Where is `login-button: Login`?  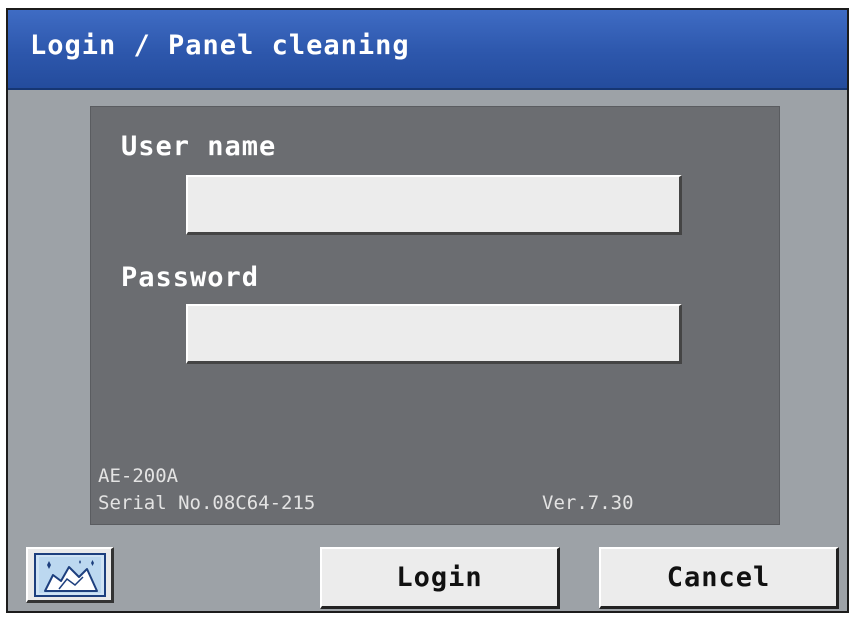 login-button: Login is located at coordinates (440, 578).